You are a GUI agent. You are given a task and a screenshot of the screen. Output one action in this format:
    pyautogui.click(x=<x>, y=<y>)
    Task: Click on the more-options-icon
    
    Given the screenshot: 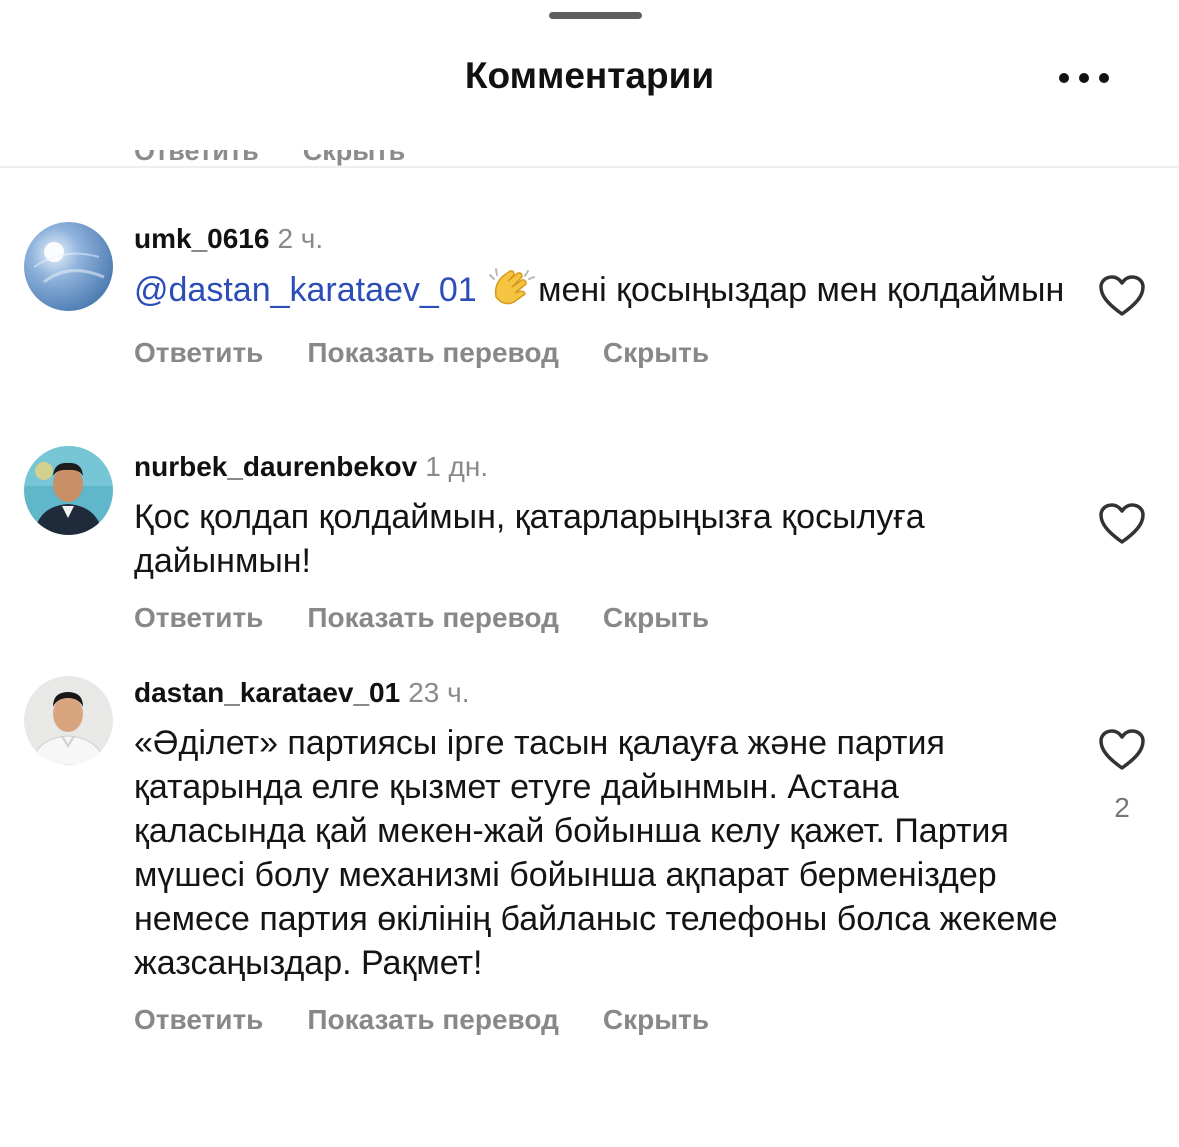 What is the action you would take?
    pyautogui.click(x=1084, y=78)
    